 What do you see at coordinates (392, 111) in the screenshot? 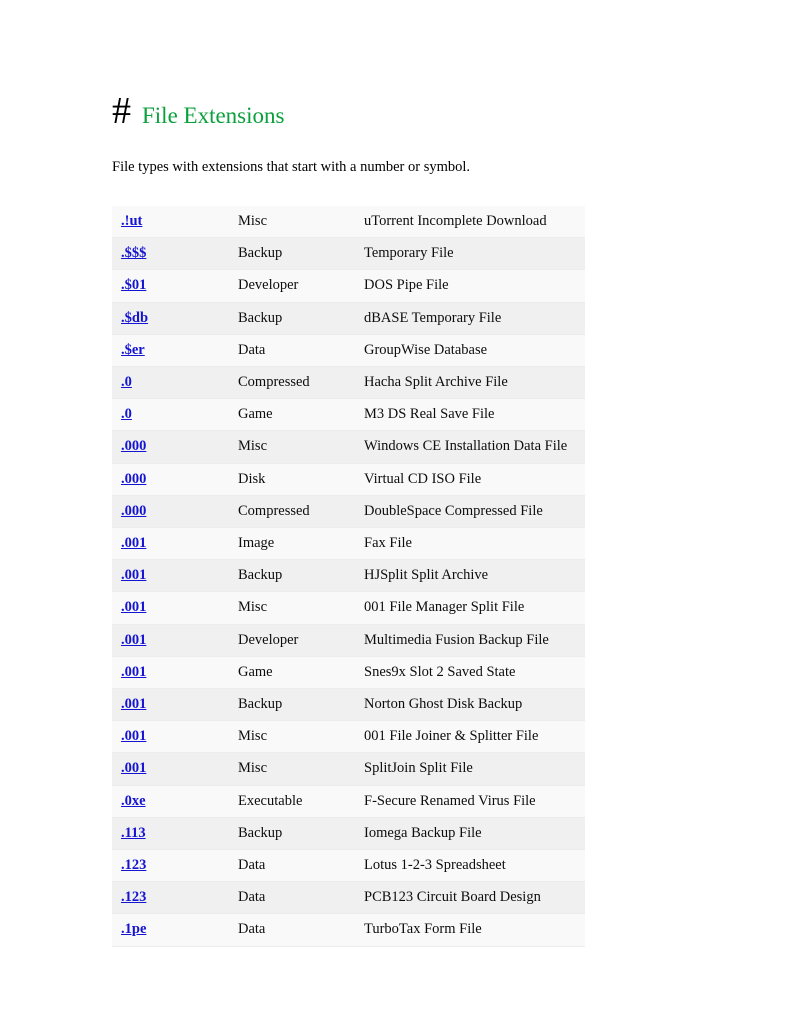
I see `page-title: # File Extensions` at bounding box center [392, 111].